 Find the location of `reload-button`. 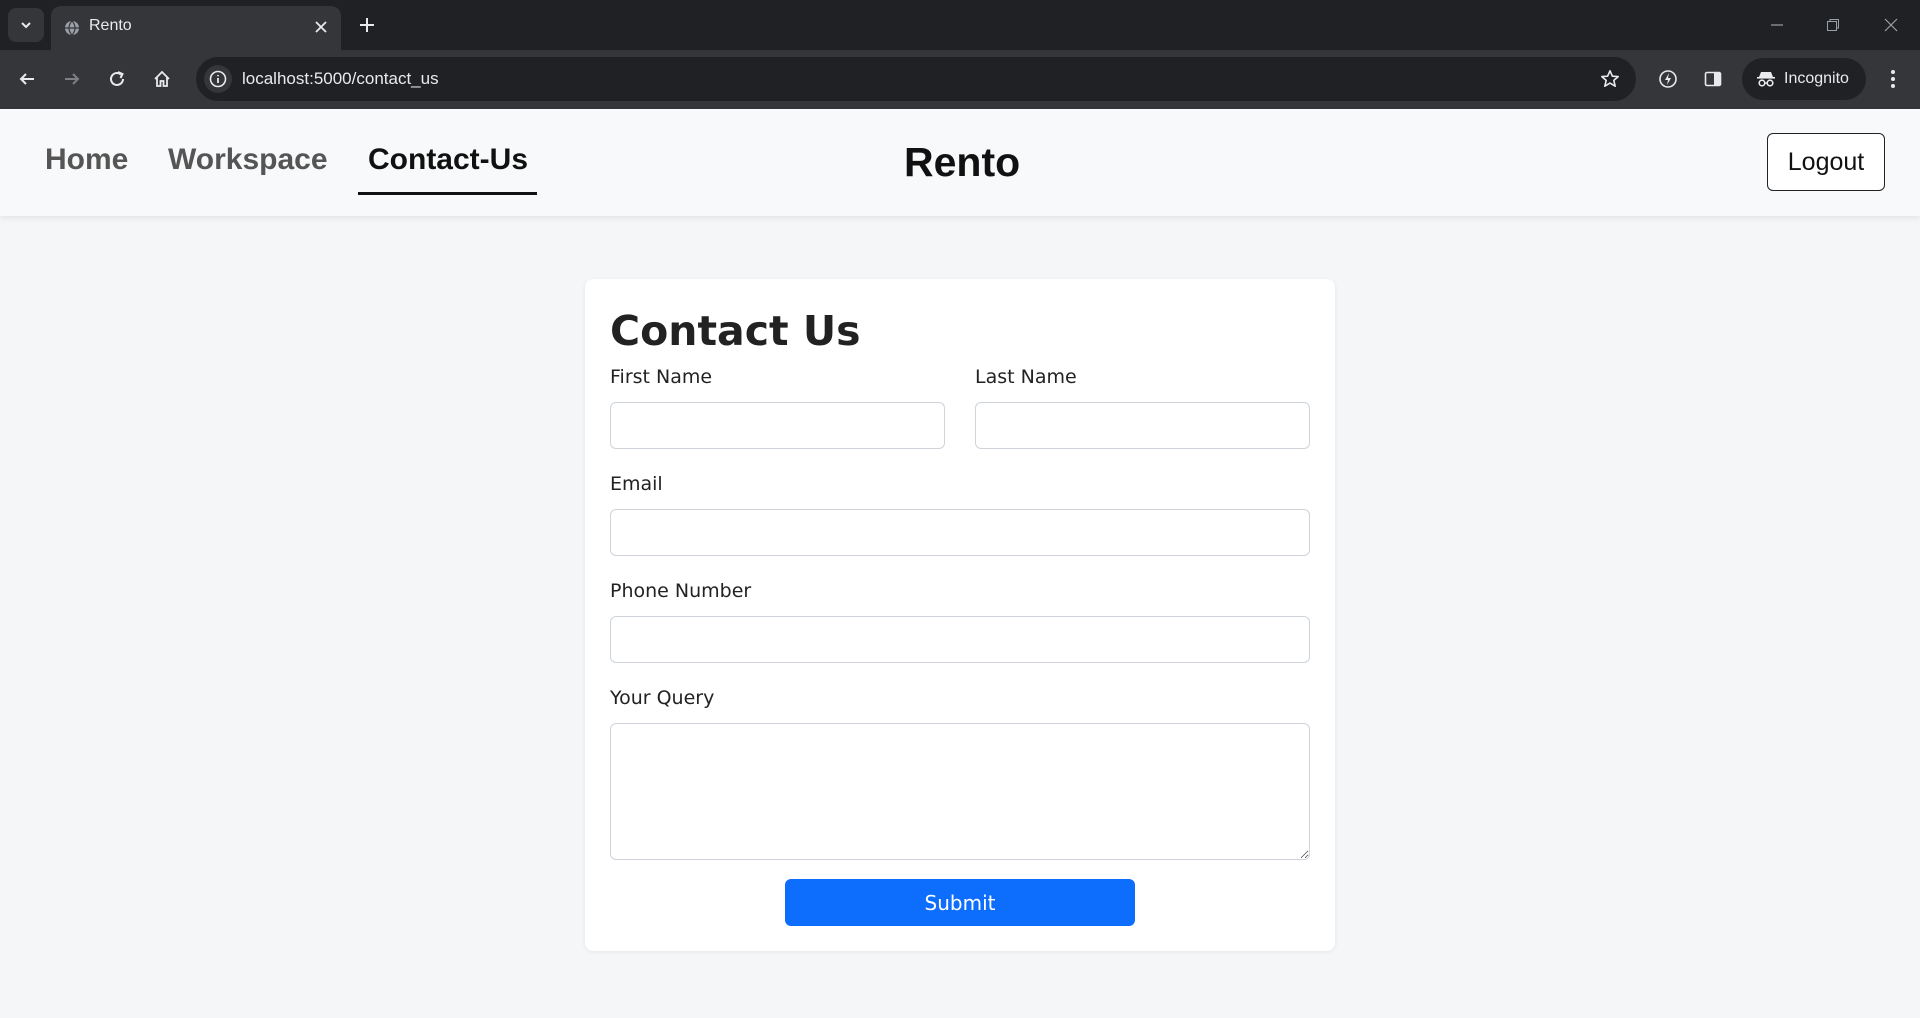

reload-button is located at coordinates (117, 79).